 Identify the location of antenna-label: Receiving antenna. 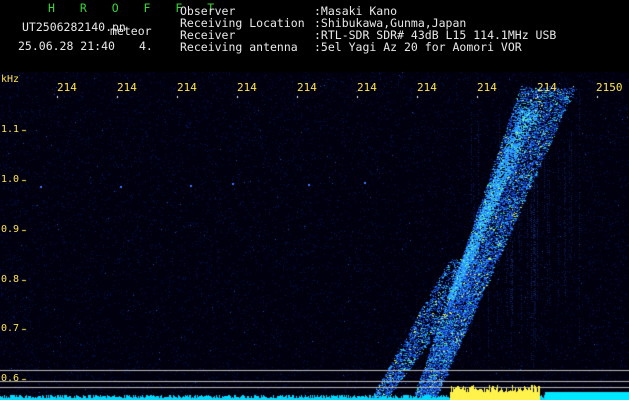
(239, 47).